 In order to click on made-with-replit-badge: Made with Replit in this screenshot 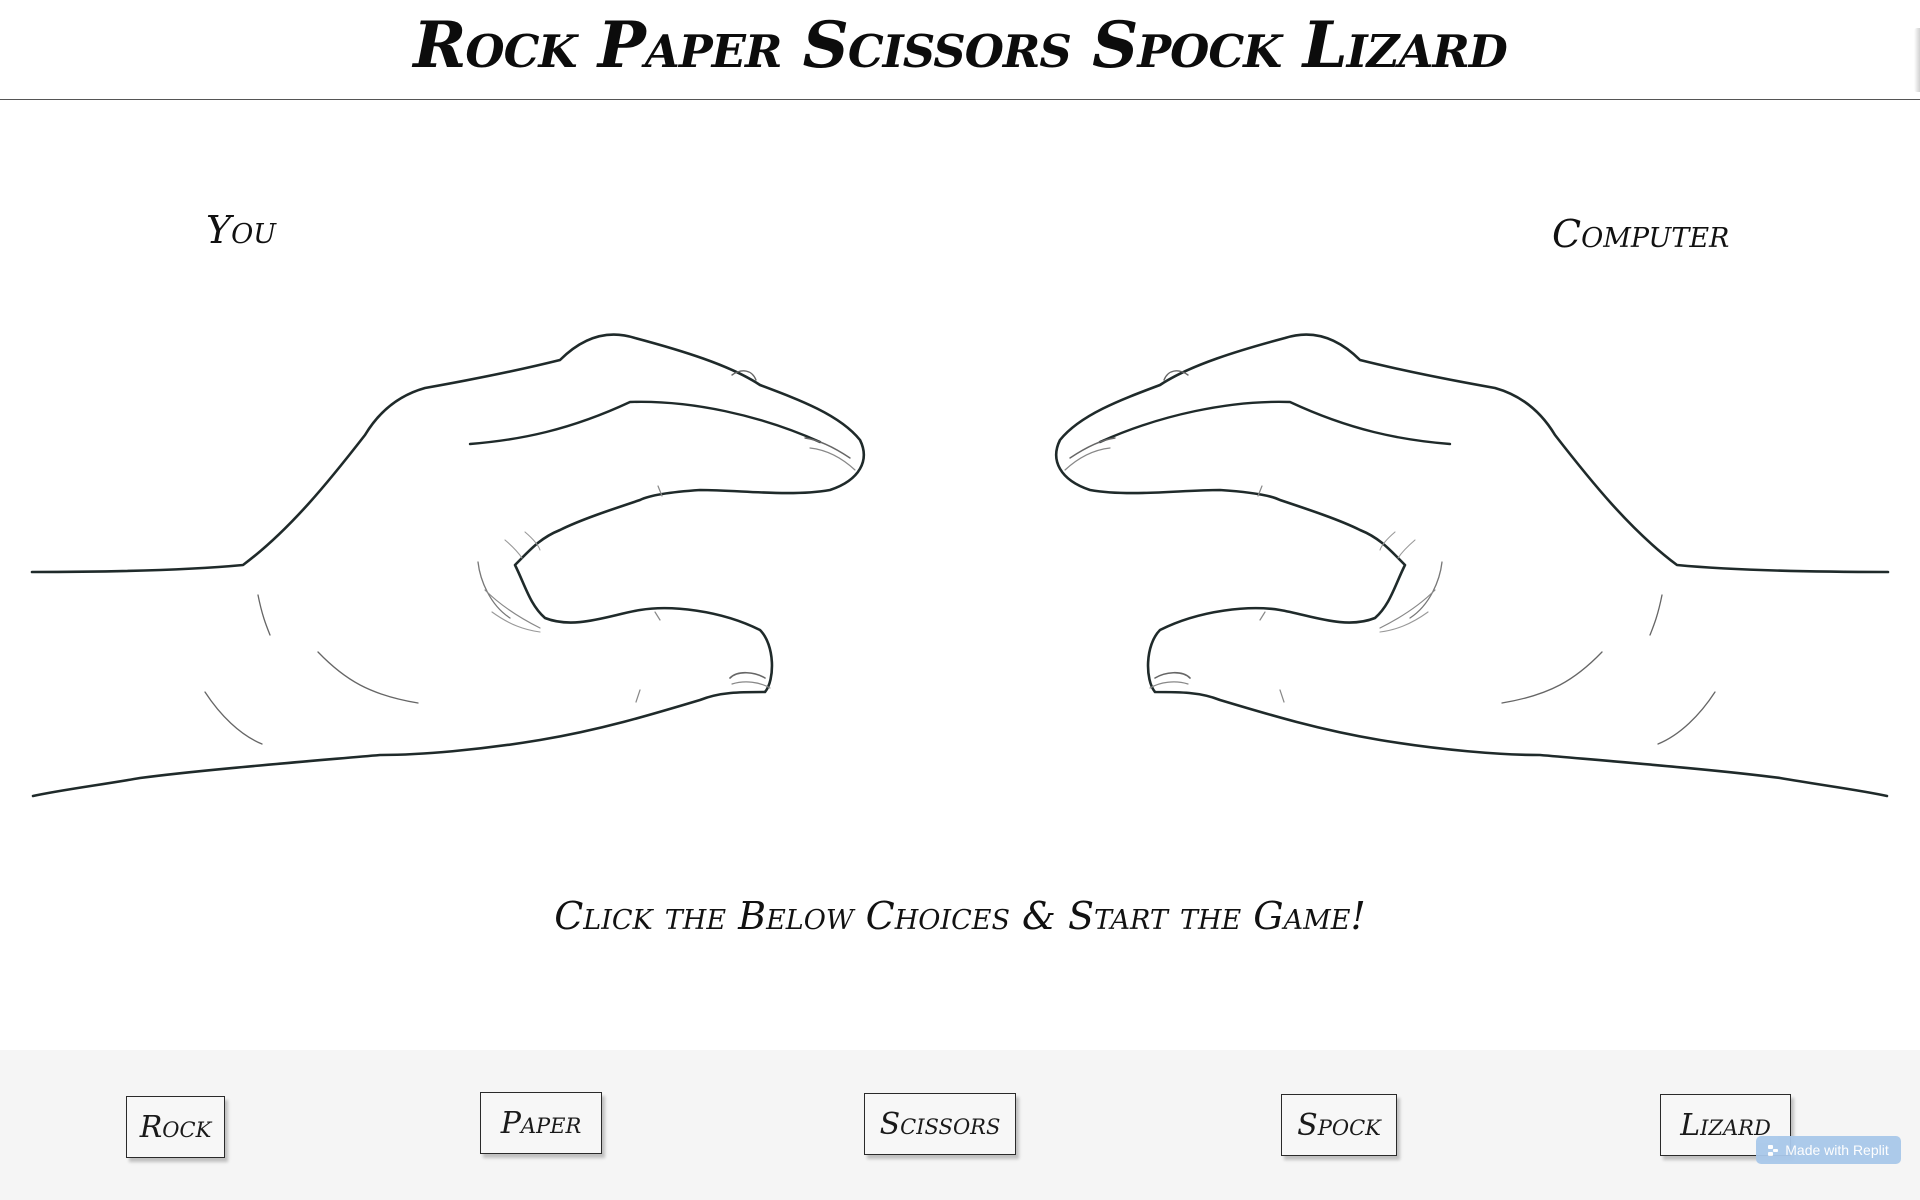, I will do `click(1828, 1150)`.